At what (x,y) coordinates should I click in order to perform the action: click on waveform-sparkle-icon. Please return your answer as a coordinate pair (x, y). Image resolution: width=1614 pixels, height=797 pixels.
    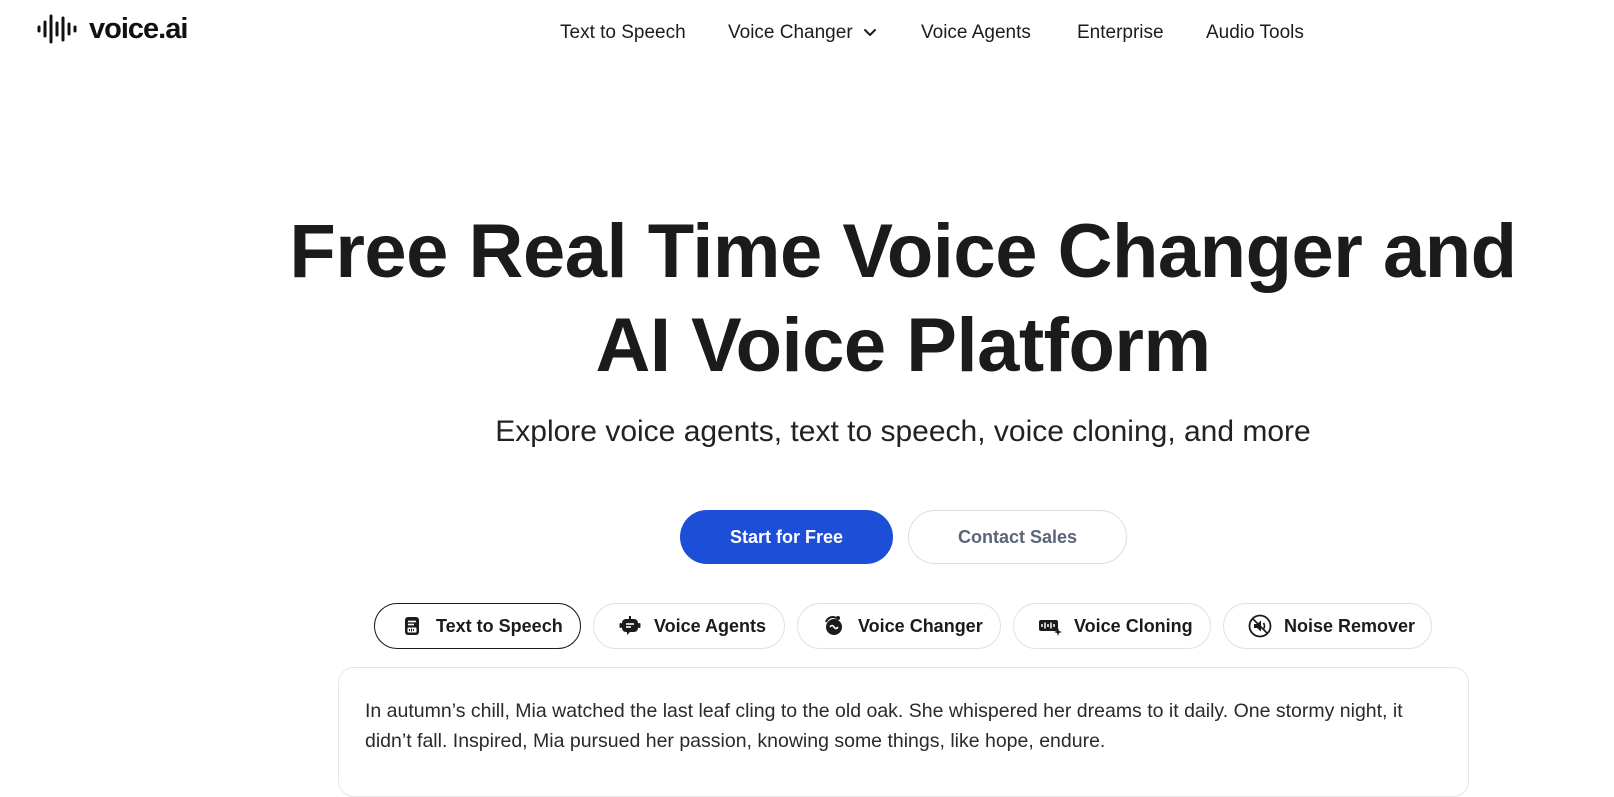
    Looking at the image, I should click on (1050, 628).